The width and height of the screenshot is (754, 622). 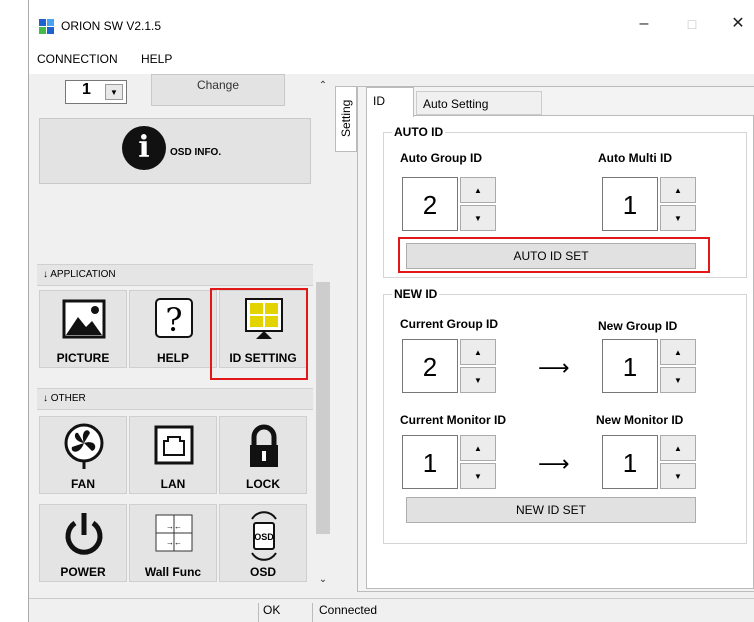 What do you see at coordinates (84, 319) in the screenshot?
I see `picture-icon` at bounding box center [84, 319].